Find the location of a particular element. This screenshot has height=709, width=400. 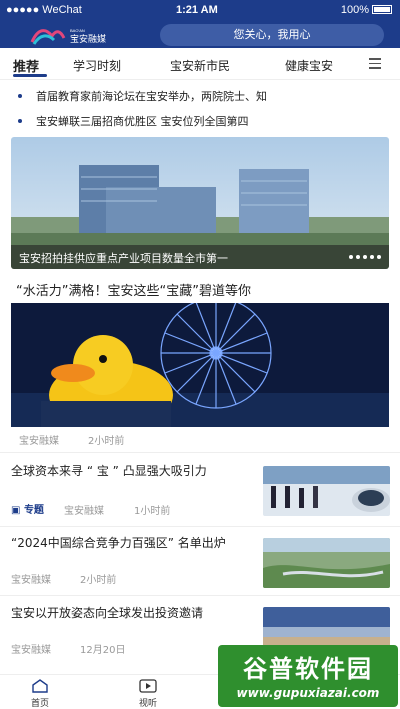

watermark: 谷普软件园 www.gupuxiazai.com is located at coordinates (308, 676).